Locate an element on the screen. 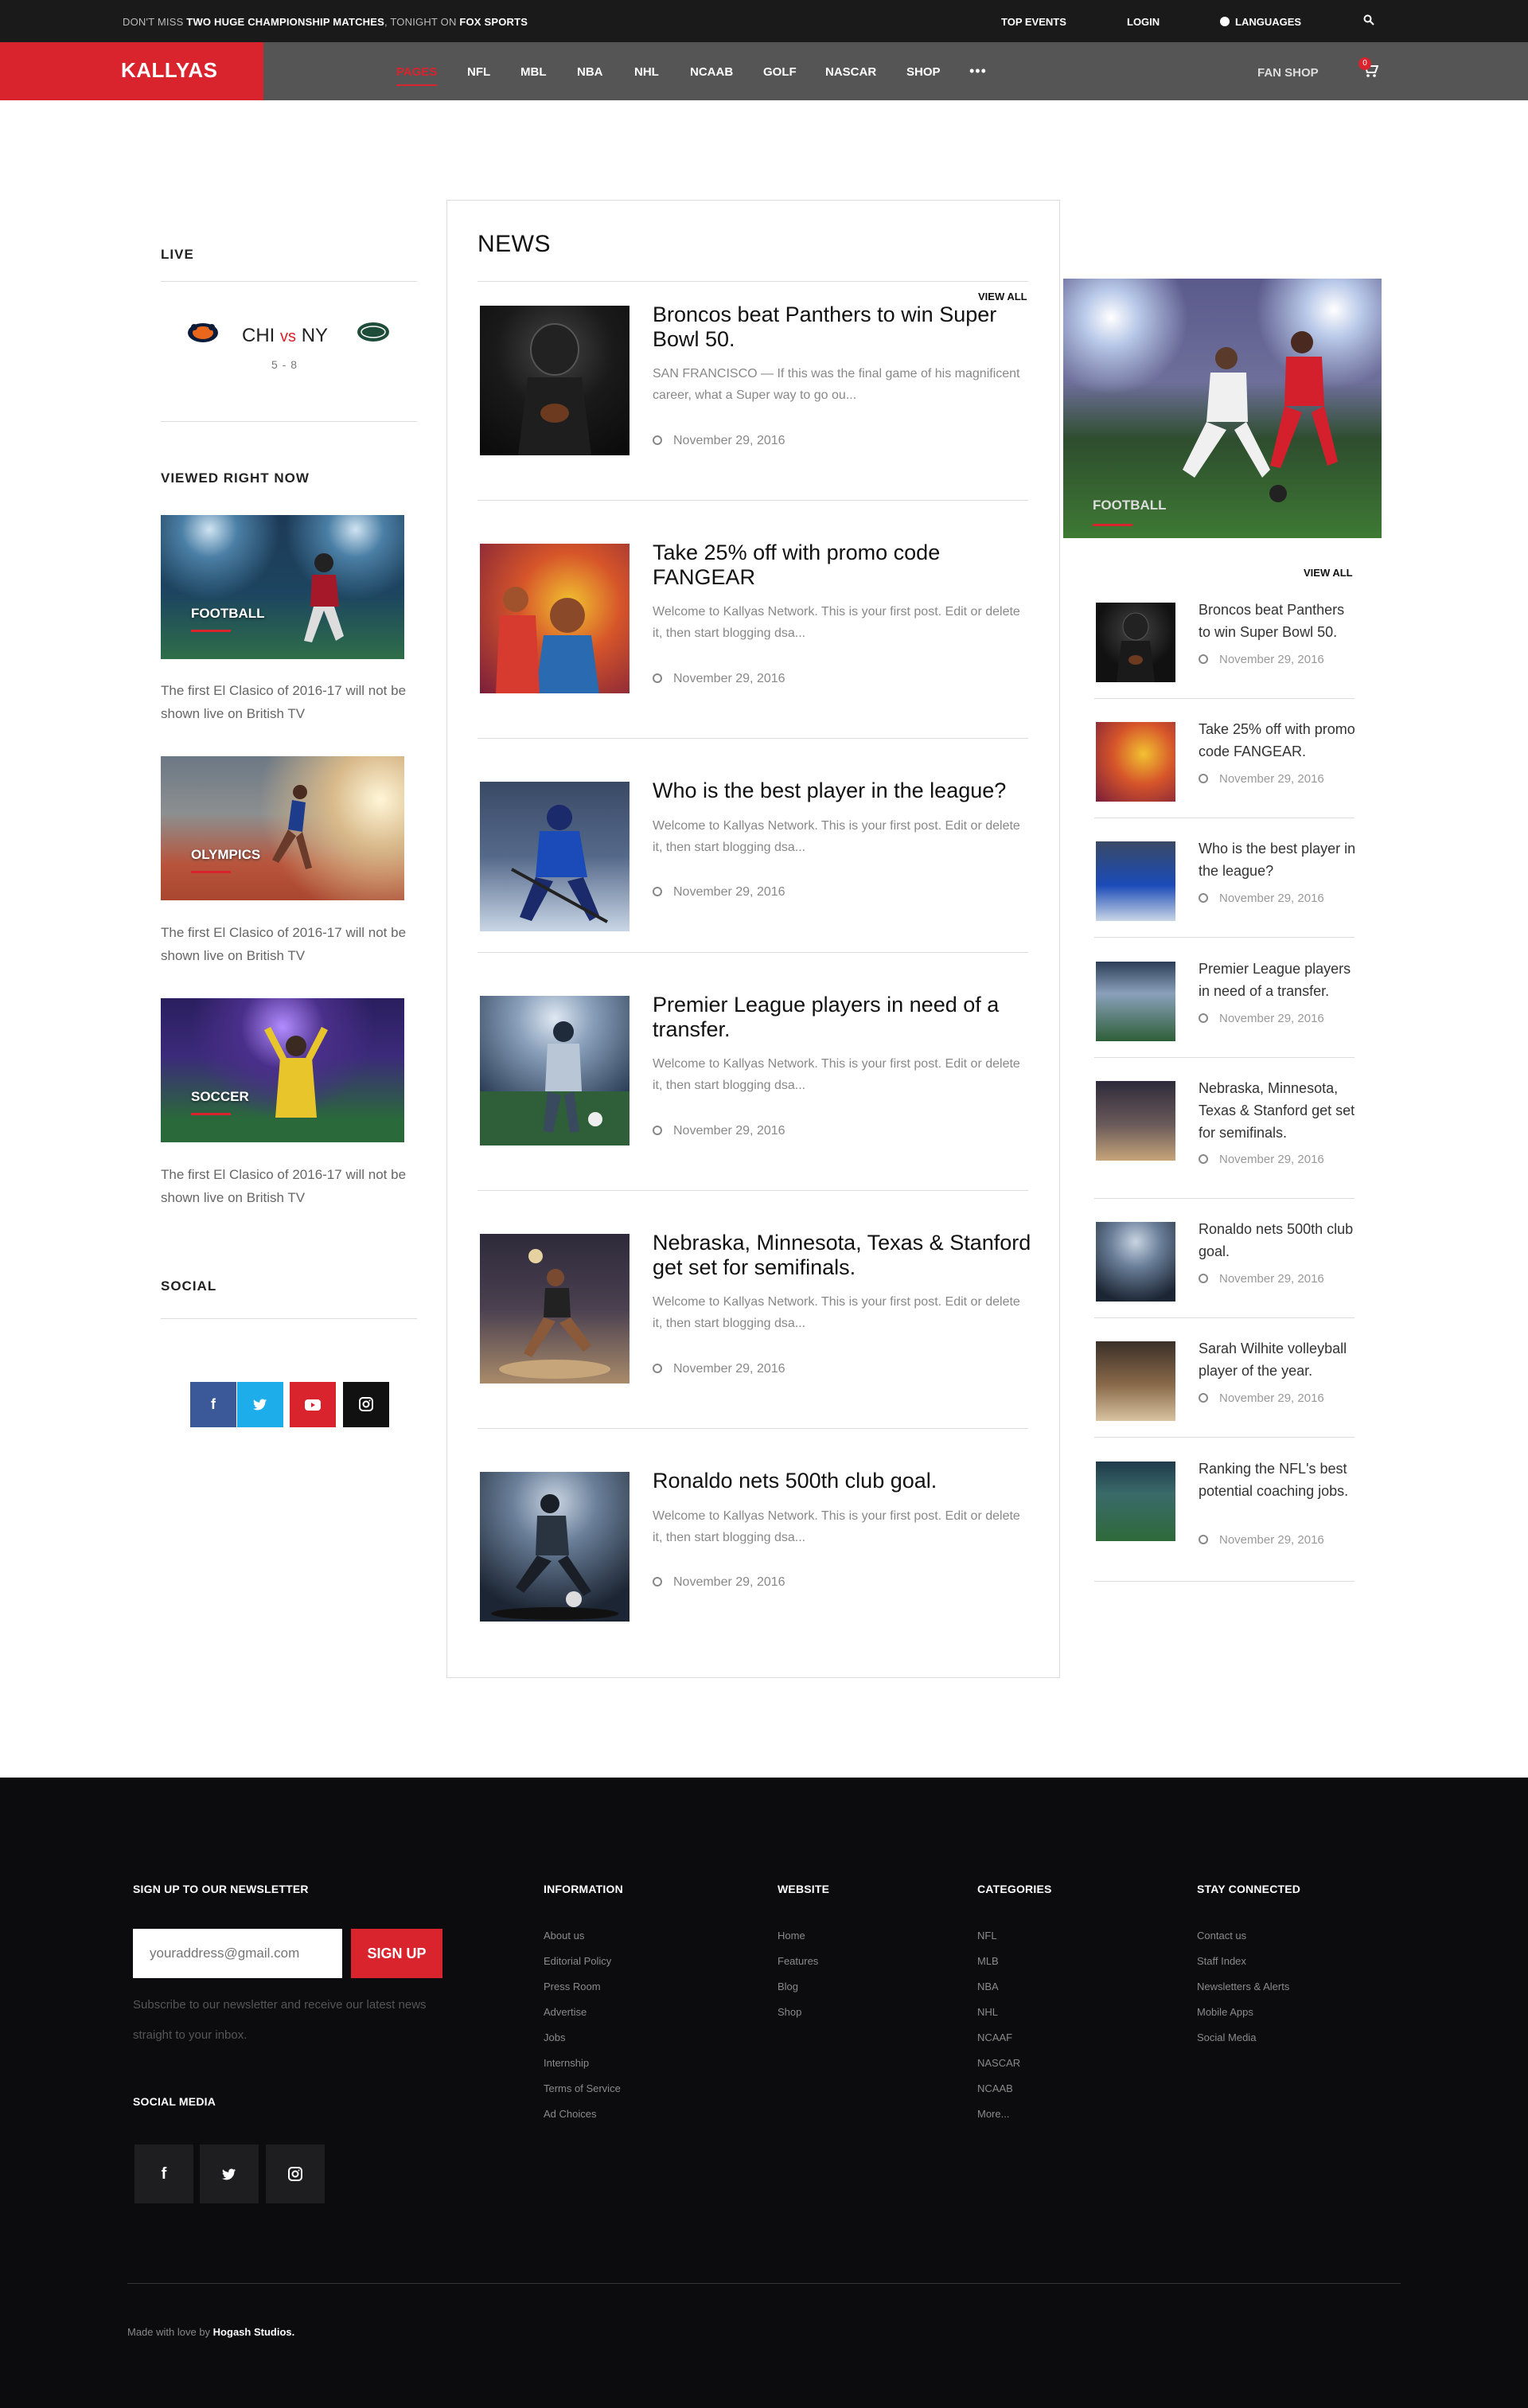 The height and width of the screenshot is (2408, 1528). instagram-icon is located at coordinates (366, 1404).